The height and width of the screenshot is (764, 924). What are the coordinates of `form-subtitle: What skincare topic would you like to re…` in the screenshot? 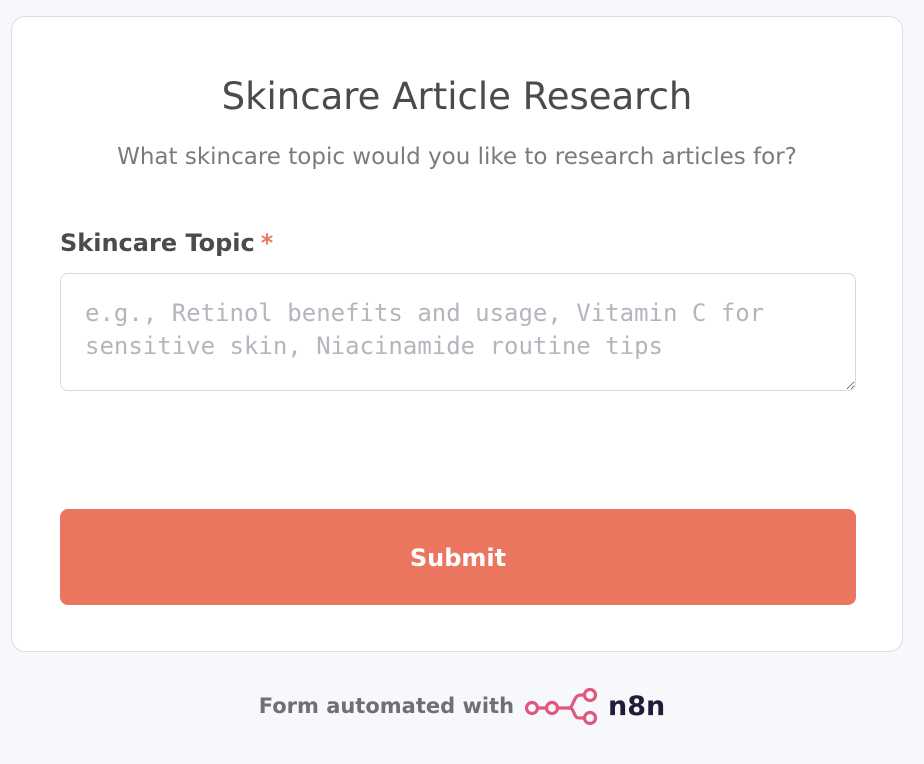 It's located at (457, 157).